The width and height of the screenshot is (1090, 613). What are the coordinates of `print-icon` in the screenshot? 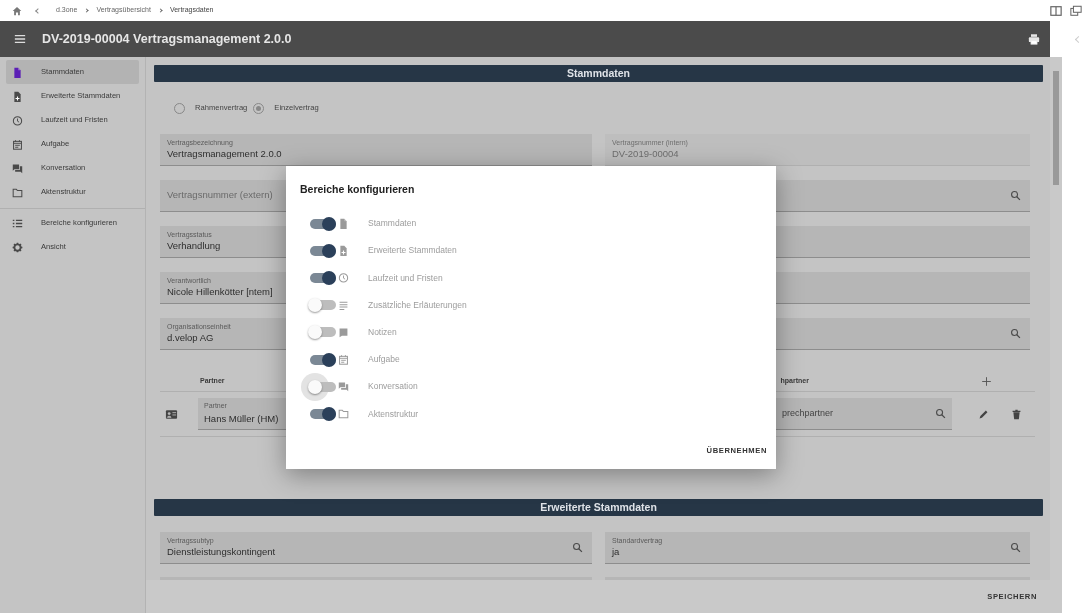 It's located at (1034, 39).